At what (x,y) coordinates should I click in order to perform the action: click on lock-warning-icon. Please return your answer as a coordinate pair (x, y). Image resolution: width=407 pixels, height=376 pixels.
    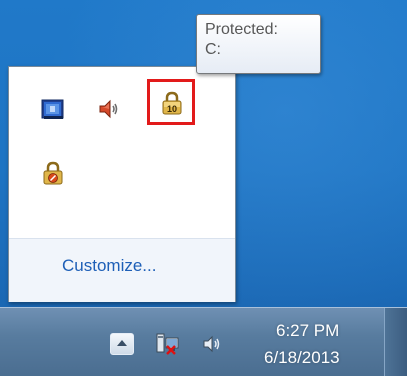
    Looking at the image, I should click on (53, 173).